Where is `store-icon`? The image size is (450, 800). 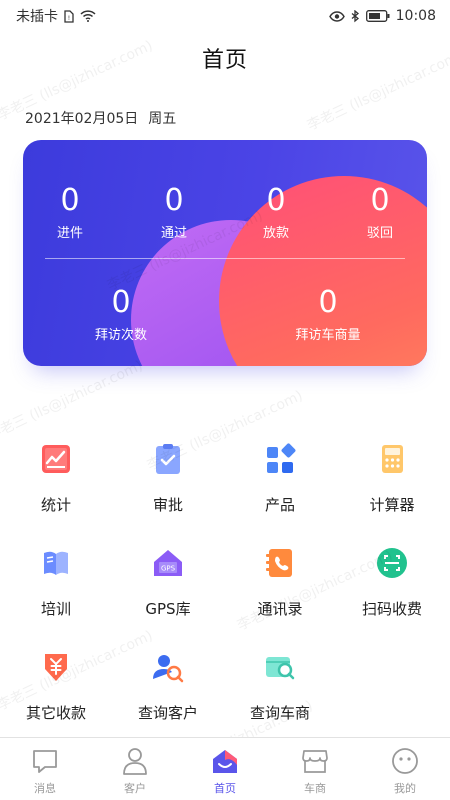 store-icon is located at coordinates (315, 761).